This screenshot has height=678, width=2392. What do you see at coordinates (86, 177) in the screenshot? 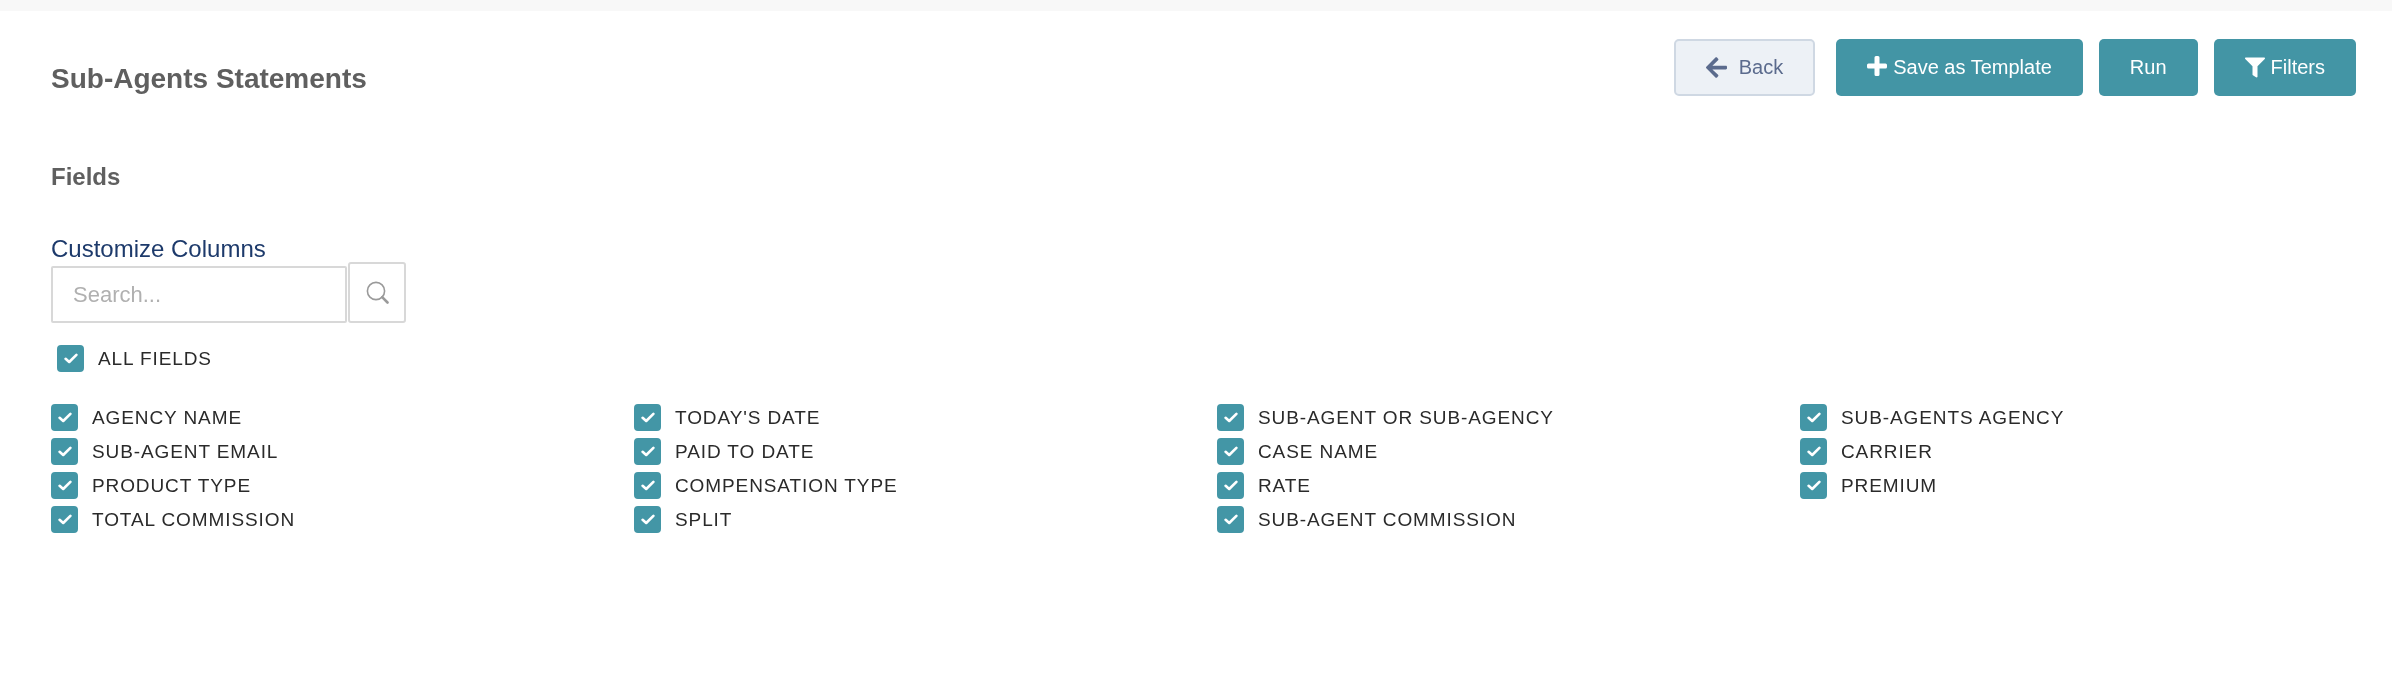
I see `section-heading: Fields` at bounding box center [86, 177].